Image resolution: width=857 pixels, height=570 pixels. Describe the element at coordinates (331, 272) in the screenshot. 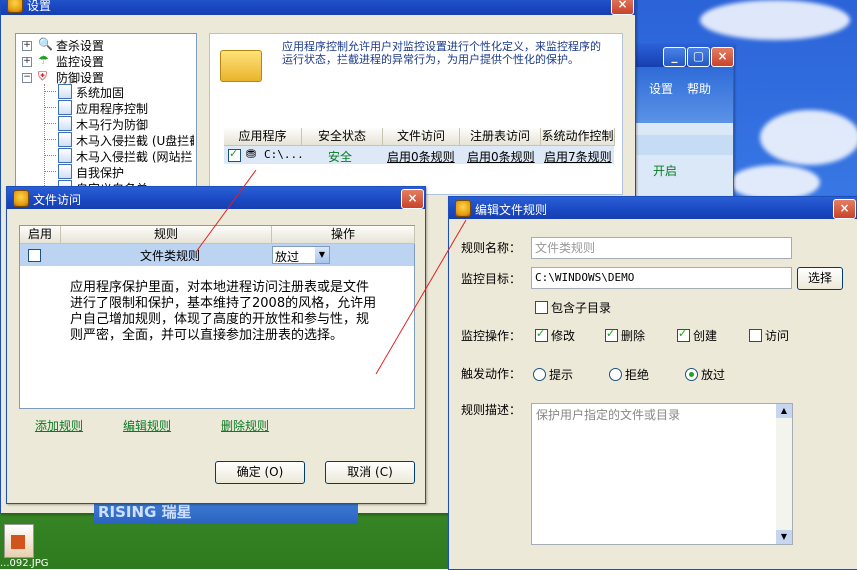

I see `annotation-lines` at that location.